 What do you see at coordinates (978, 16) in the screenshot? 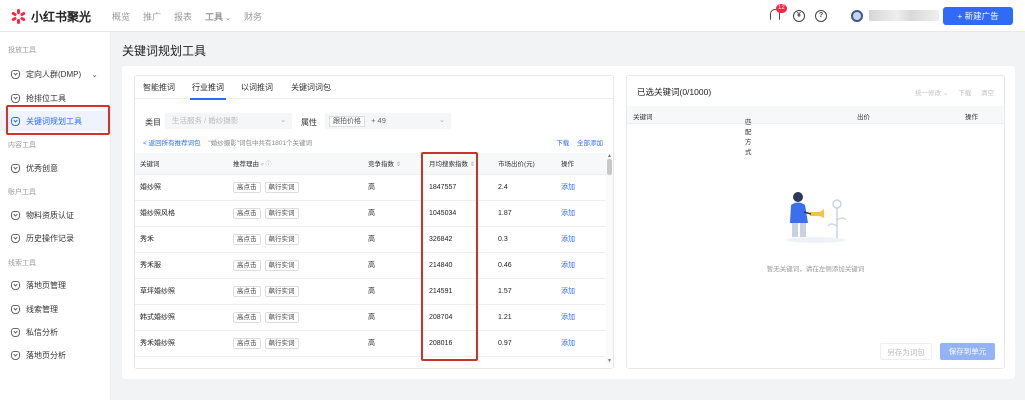
I see `new-ad-button: + 新建广告` at bounding box center [978, 16].